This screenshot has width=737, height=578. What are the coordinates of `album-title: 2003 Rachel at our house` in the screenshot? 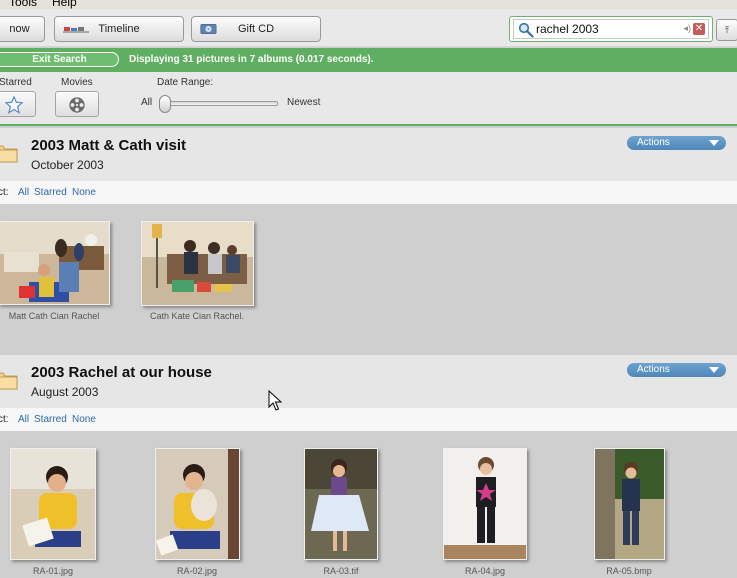 It's located at (121, 372).